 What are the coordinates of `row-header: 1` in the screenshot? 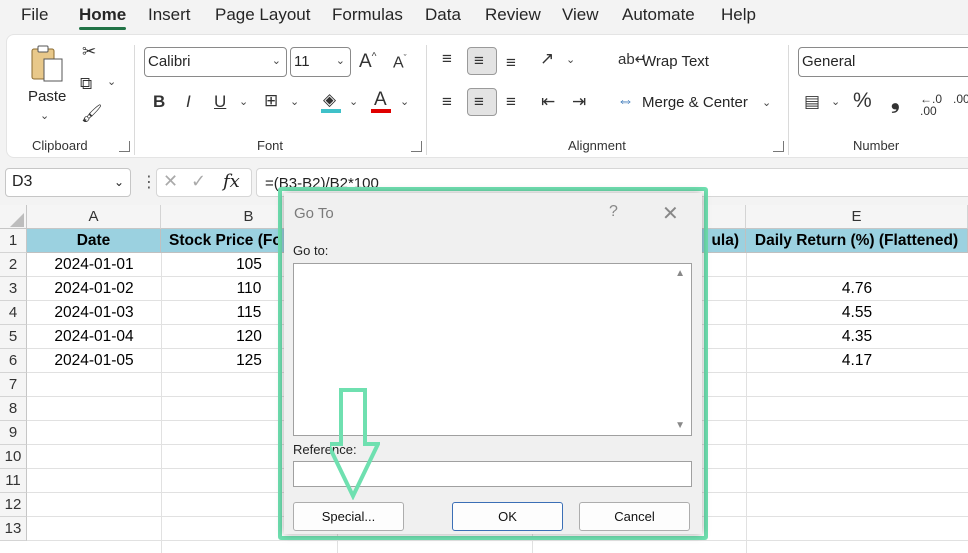 It's located at (13, 241).